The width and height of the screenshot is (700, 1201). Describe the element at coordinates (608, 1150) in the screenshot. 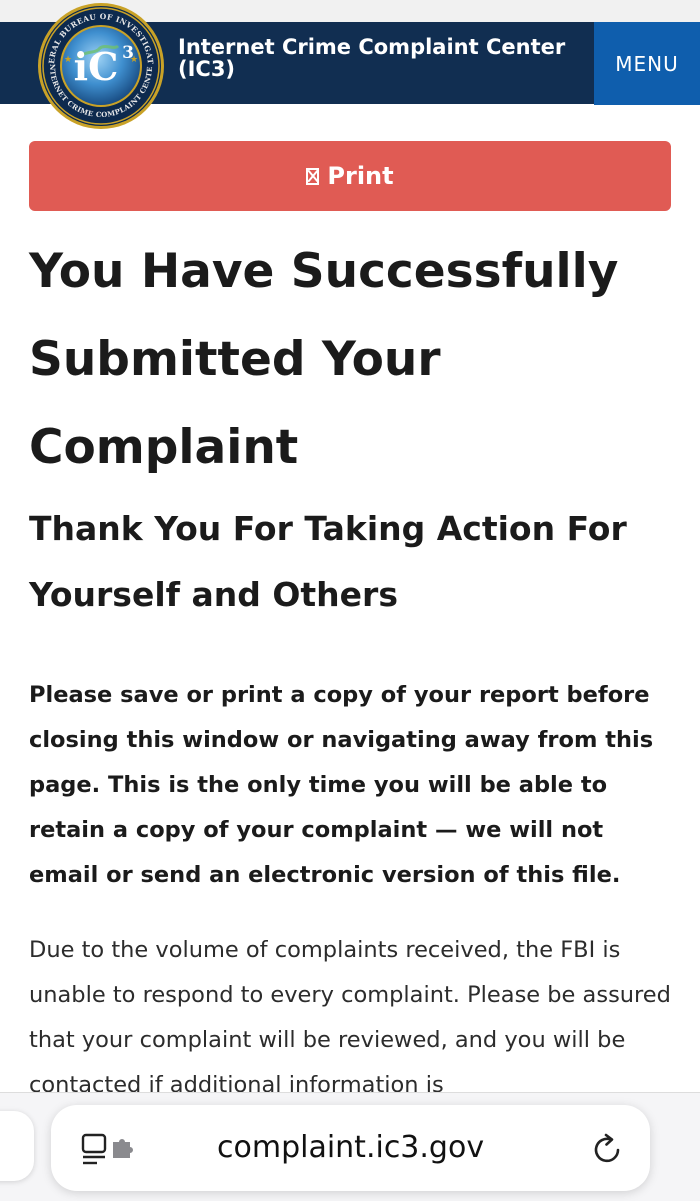

I see `reload-icon` at that location.